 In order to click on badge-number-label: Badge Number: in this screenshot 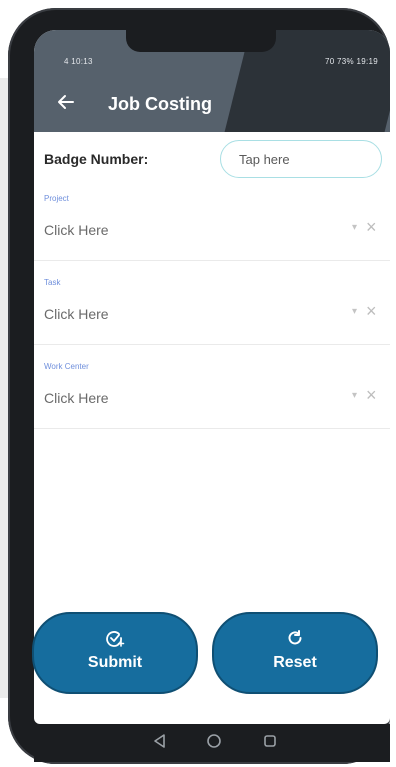, I will do `click(96, 159)`.